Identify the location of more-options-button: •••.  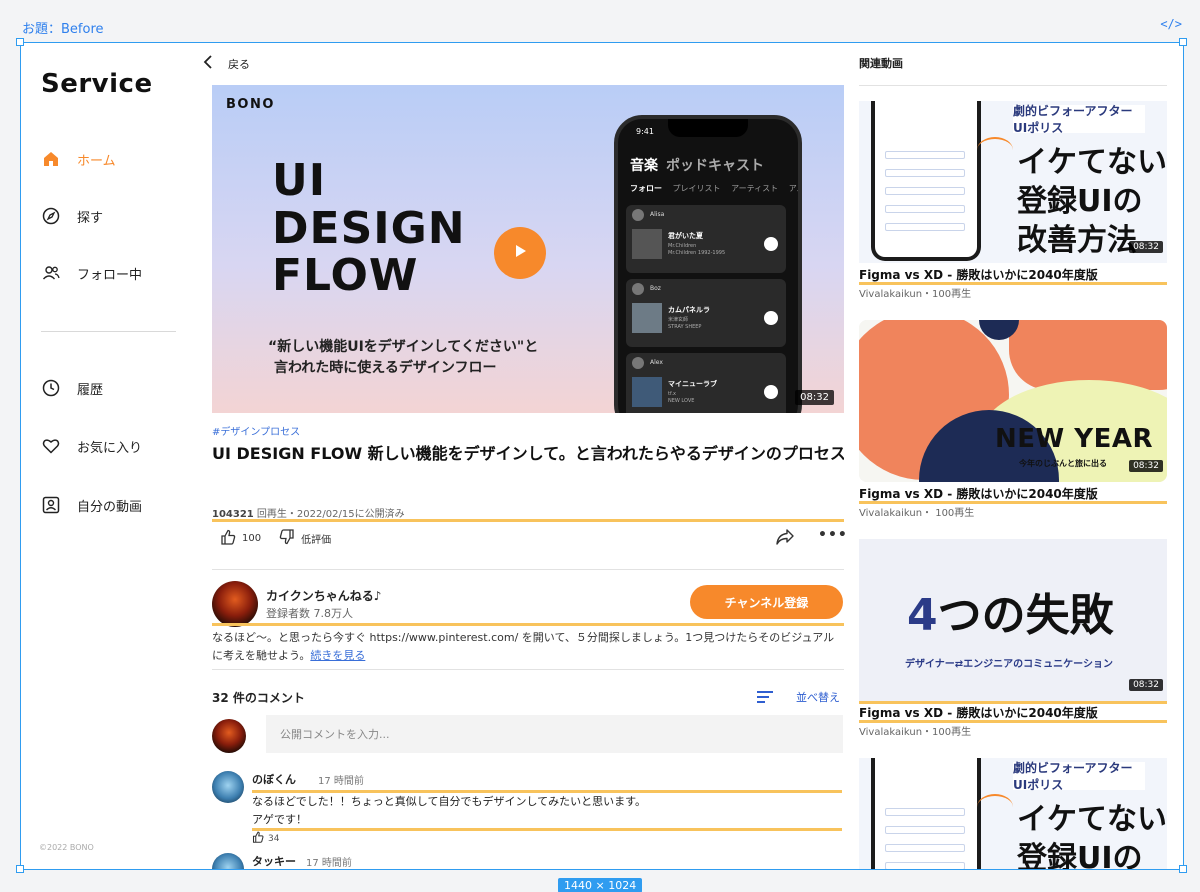
(833, 535).